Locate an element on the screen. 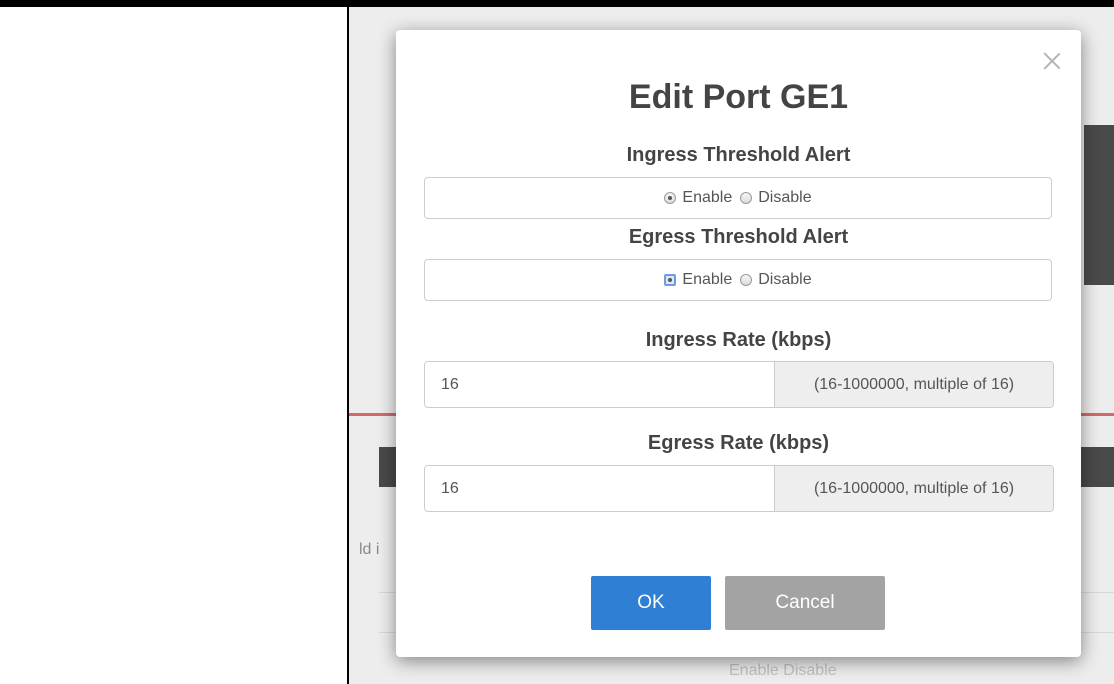  egress-enable-label: Enable is located at coordinates (707, 279).